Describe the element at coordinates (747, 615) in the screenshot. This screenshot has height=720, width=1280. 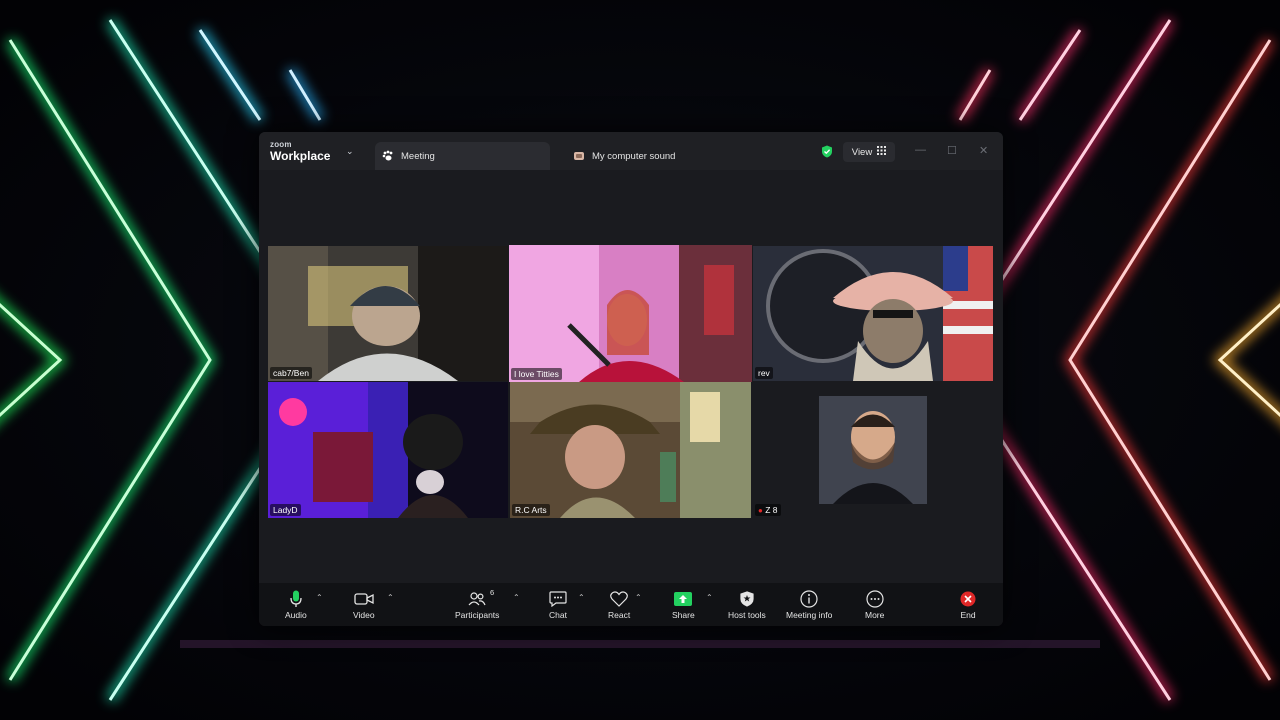
I see `host-tools-label: Host tools` at that location.